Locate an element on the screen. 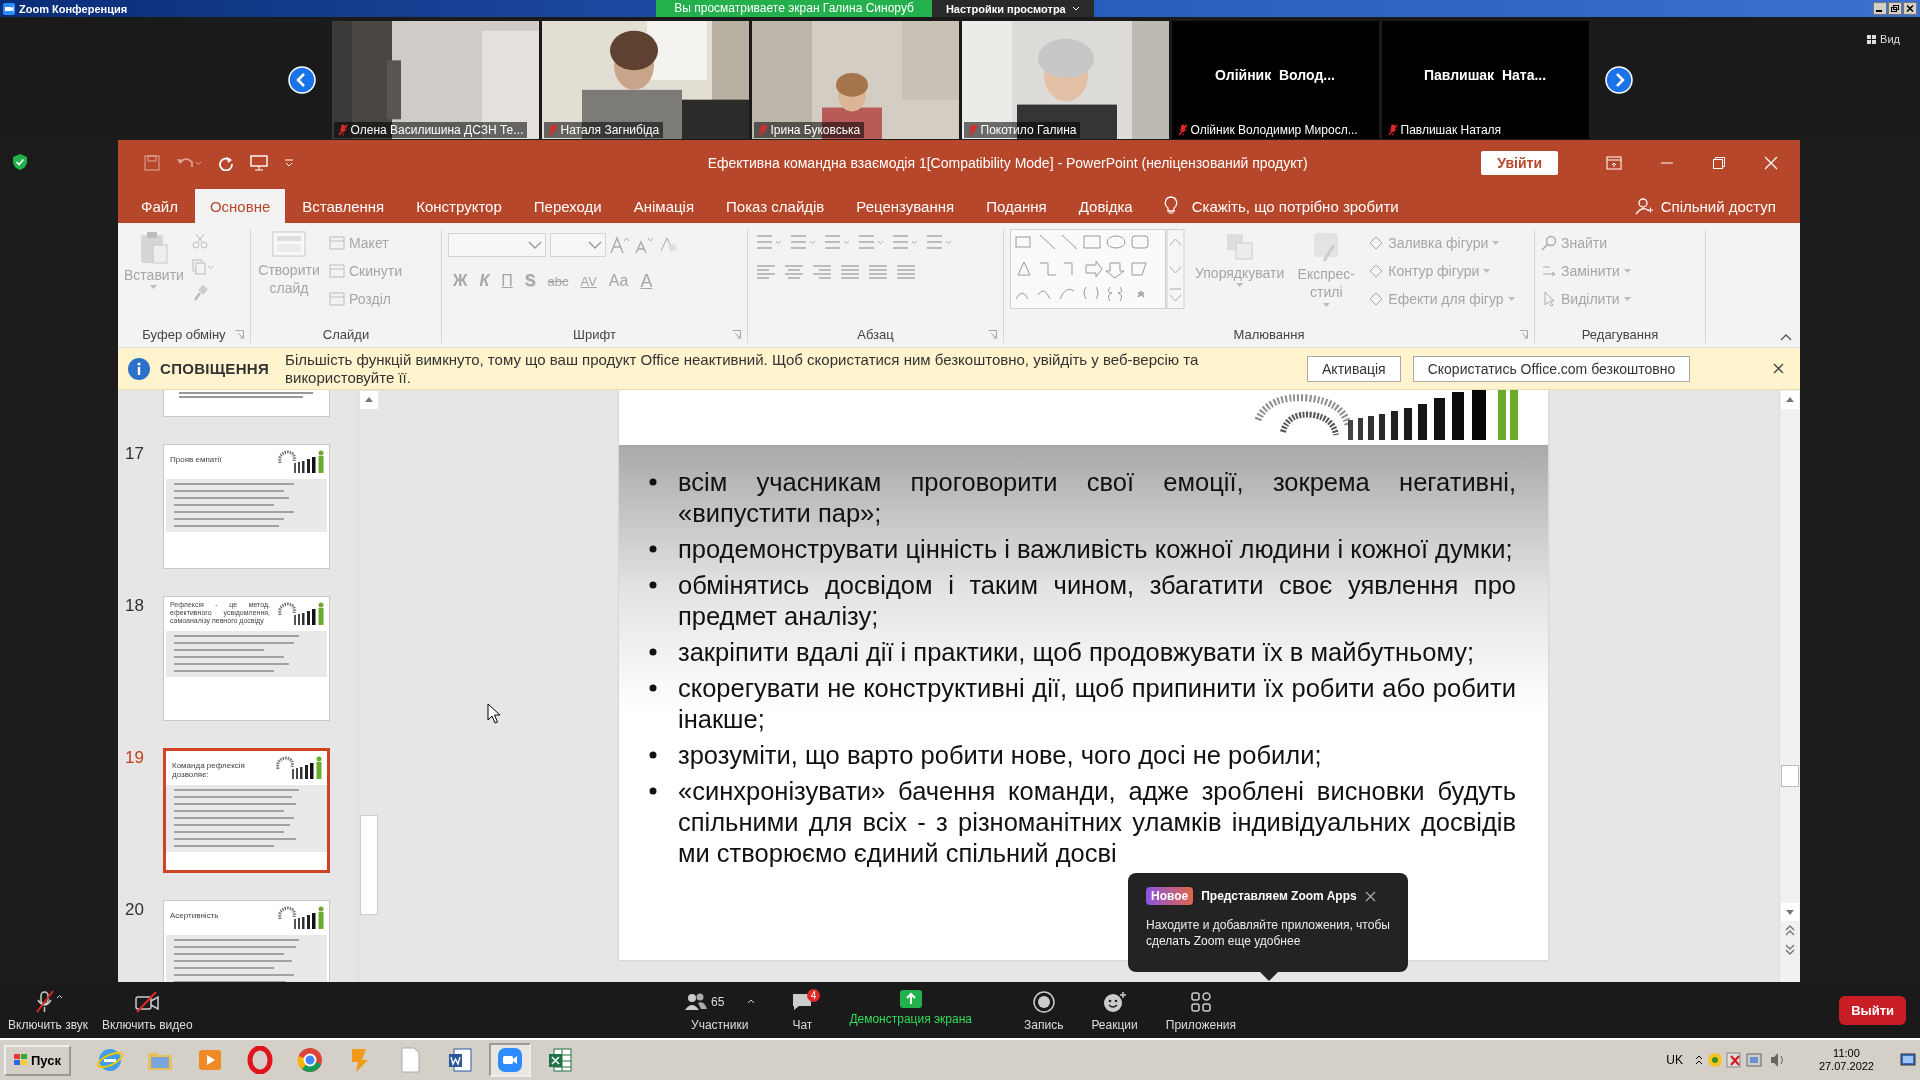 The width and height of the screenshot is (1920, 1080). info-icon is located at coordinates (139, 368).